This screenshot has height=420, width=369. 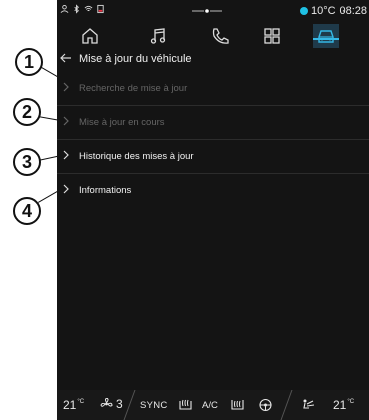 What do you see at coordinates (213, 123) in the screenshot?
I see `menu-item-update-in-progress: Mise à jour en cours` at bounding box center [213, 123].